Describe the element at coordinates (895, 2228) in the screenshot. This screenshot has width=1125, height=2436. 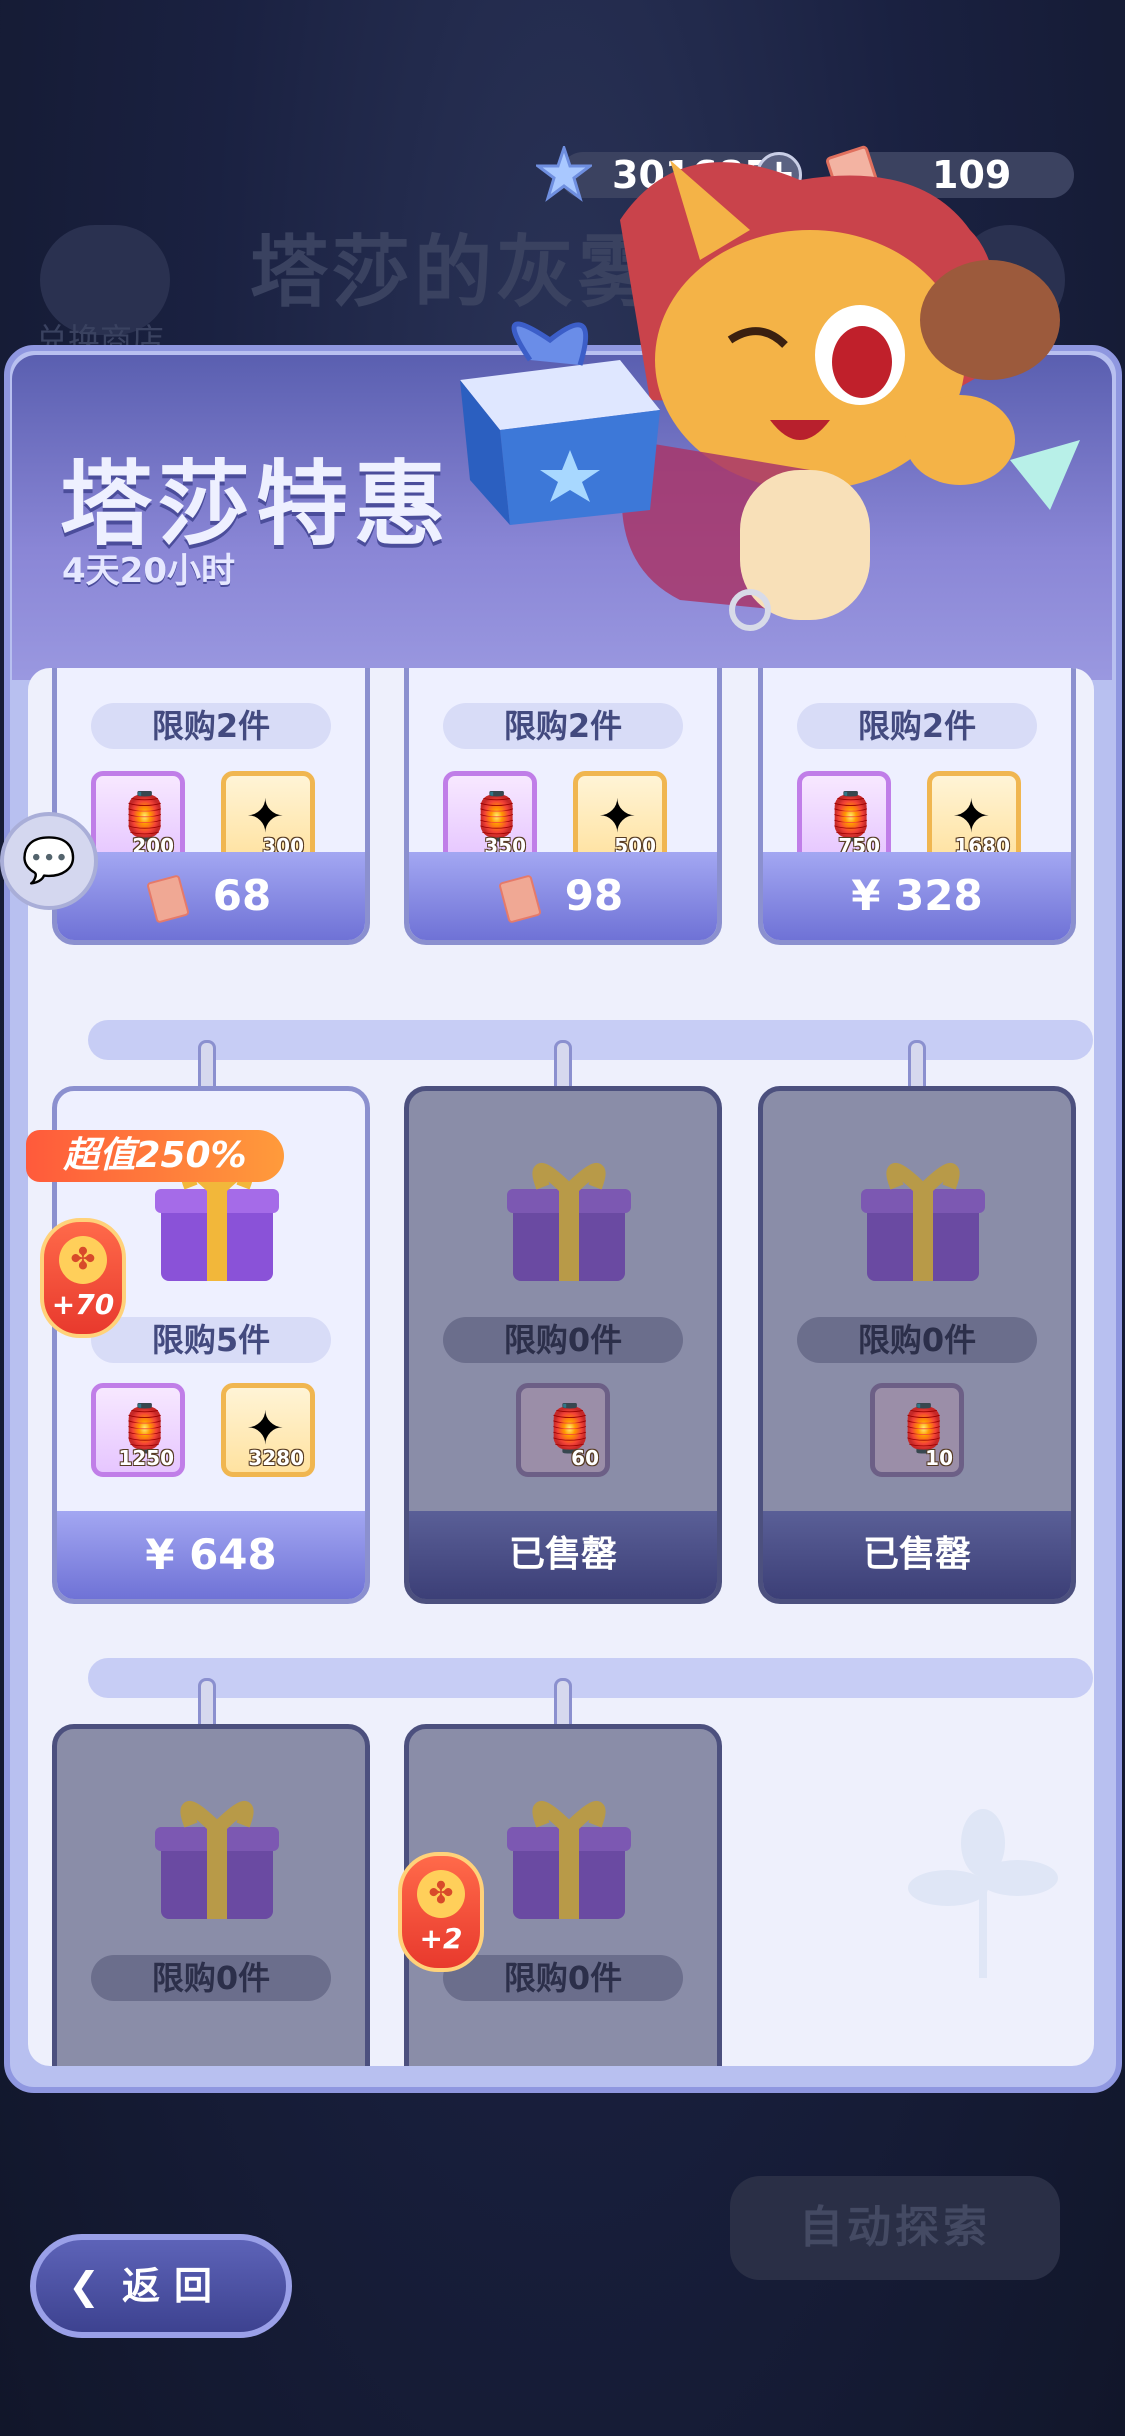
I see `auto-explore-button: 自动探索` at that location.